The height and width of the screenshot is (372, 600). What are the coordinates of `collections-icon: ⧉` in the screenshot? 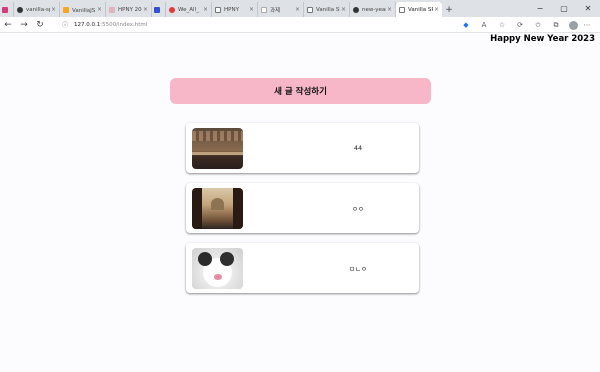 It's located at (556, 25).